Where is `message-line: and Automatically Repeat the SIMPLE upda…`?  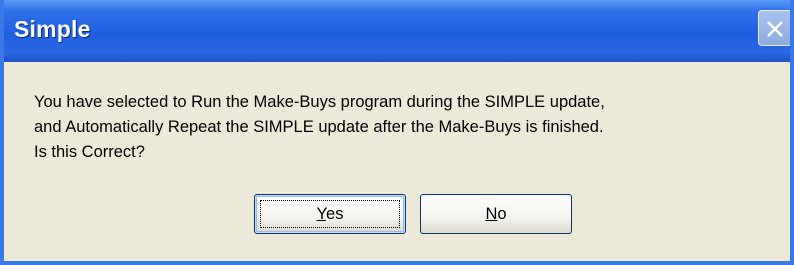 message-line: and Automatically Repeat the SIMPLE upda… is located at coordinates (319, 127).